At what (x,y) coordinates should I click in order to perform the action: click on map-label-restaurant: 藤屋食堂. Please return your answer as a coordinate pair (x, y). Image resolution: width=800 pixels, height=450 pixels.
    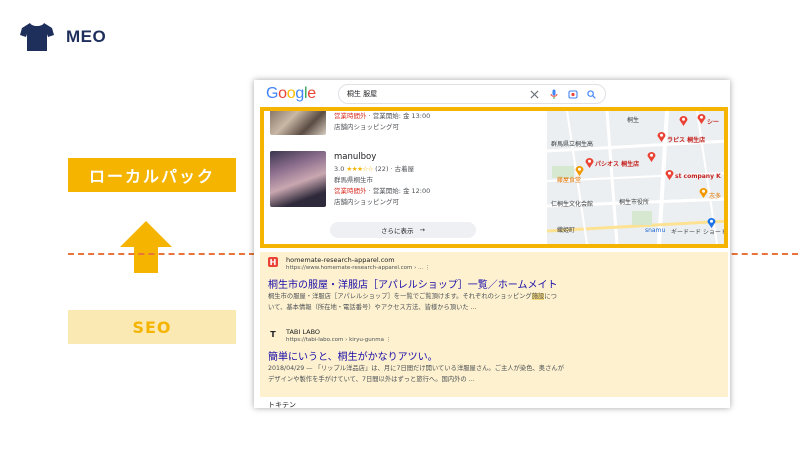
    Looking at the image, I should click on (569, 179).